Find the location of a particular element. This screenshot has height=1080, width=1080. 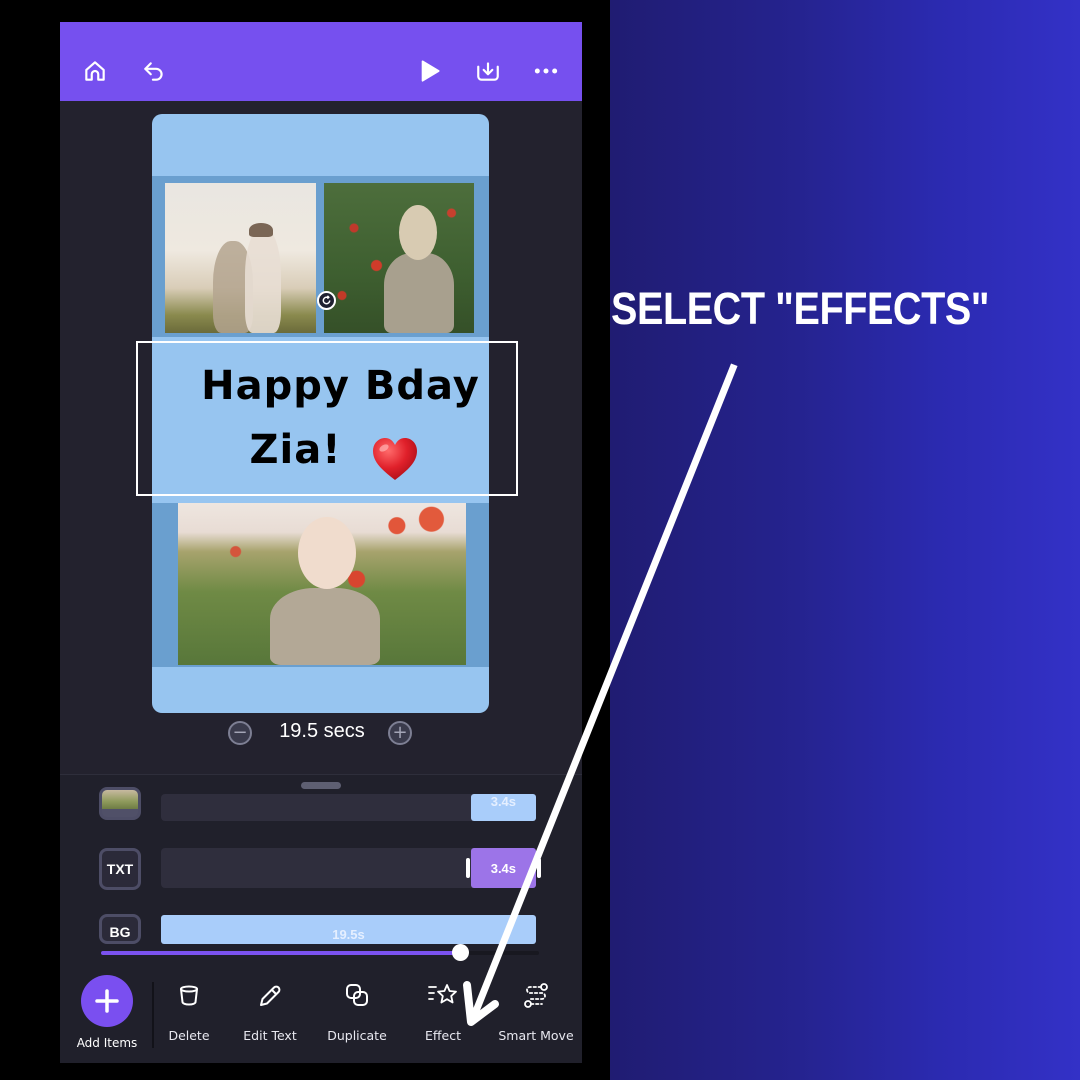

duration-control: − 19.5 secs + is located at coordinates (321, 733).